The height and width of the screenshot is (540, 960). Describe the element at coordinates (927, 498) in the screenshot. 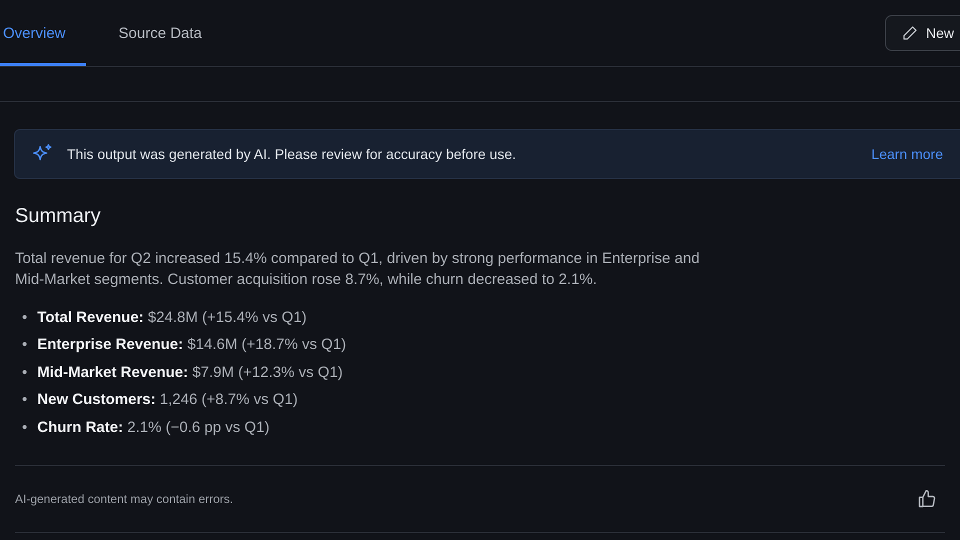

I see `thumbs-up-icon` at that location.